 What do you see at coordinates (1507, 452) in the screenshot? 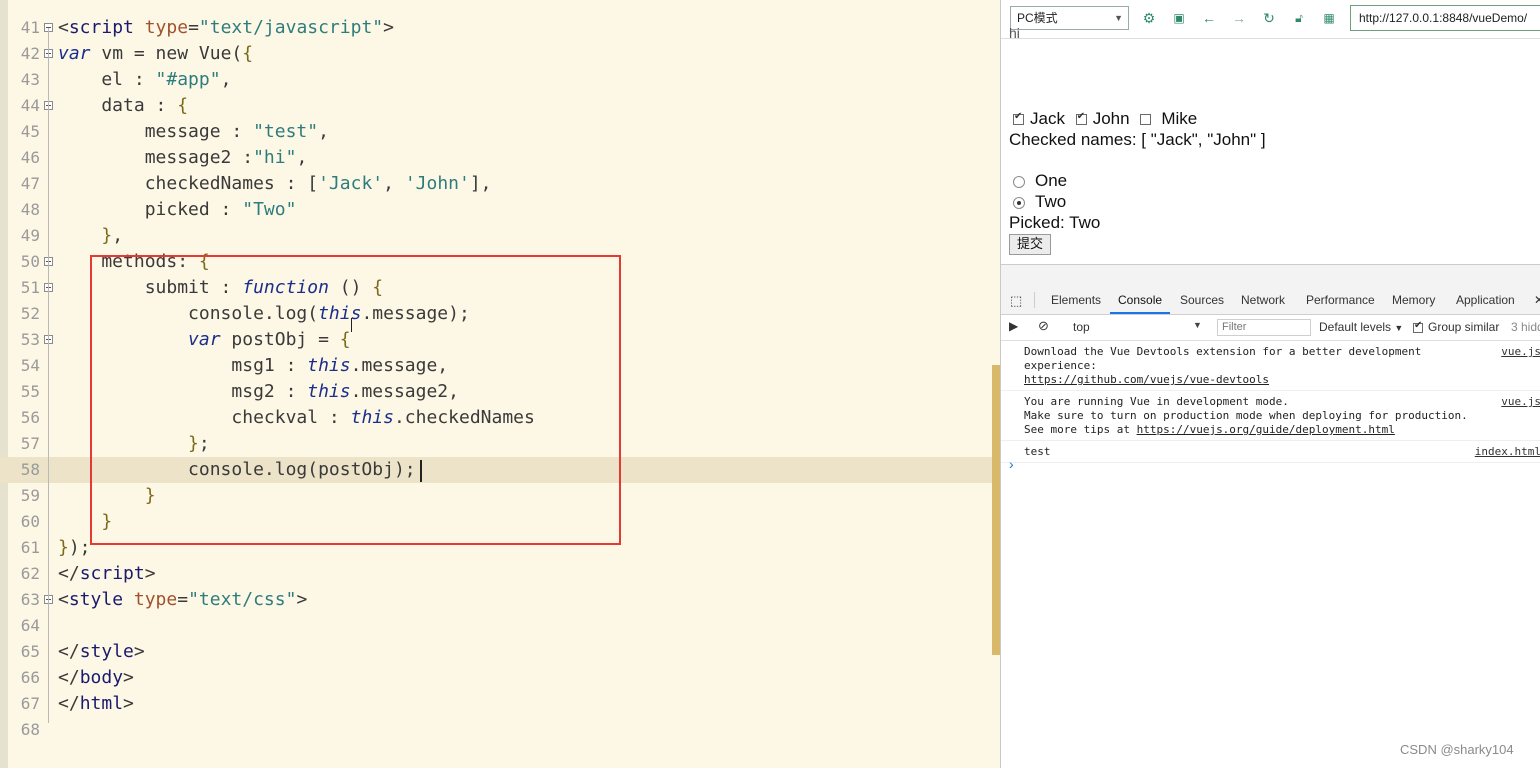
I see `message-source-link: index.html` at bounding box center [1507, 452].